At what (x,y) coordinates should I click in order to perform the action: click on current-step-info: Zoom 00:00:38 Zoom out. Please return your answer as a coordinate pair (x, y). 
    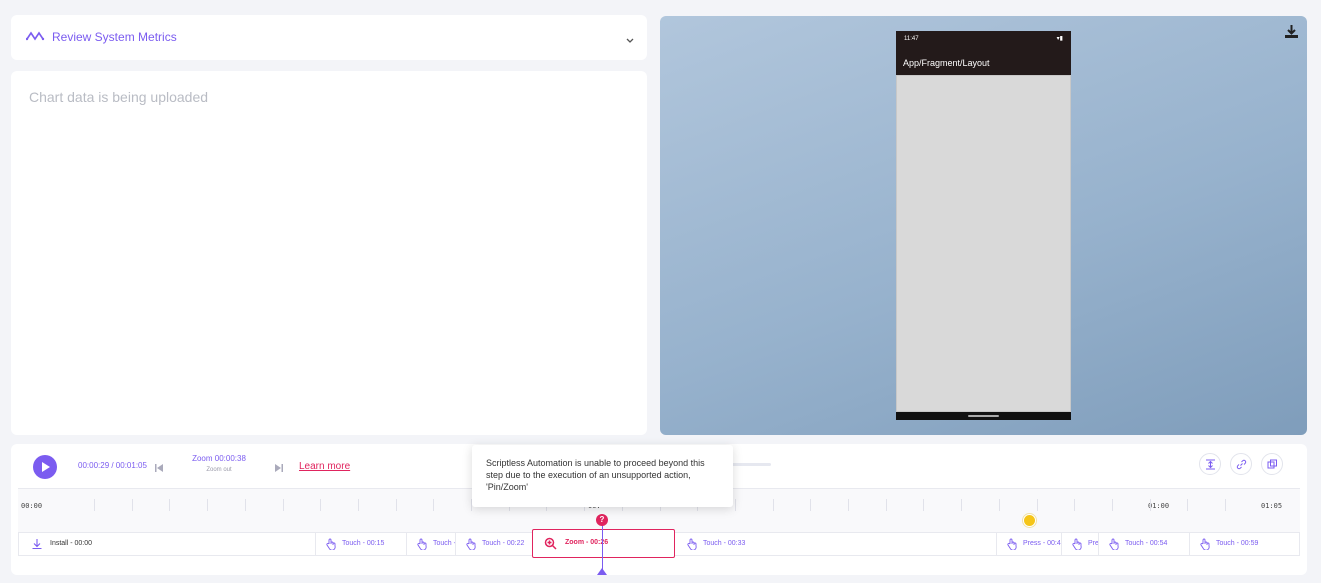
    Looking at the image, I should click on (219, 463).